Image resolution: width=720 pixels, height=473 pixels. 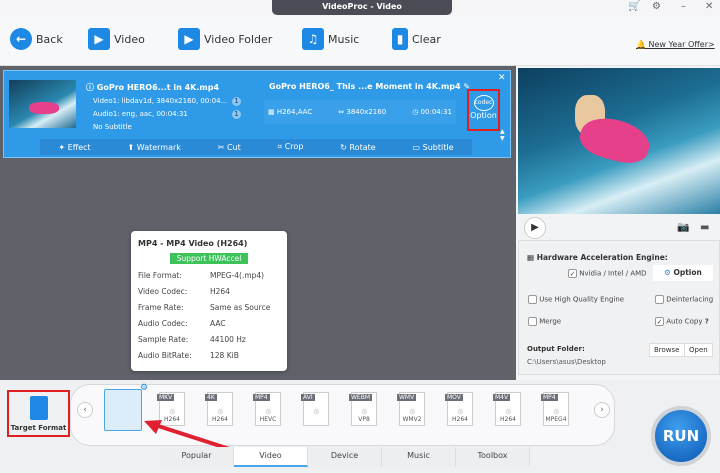 I want to click on new-year-offer-link: 🔔 New Year Offer>, so click(x=675, y=44).